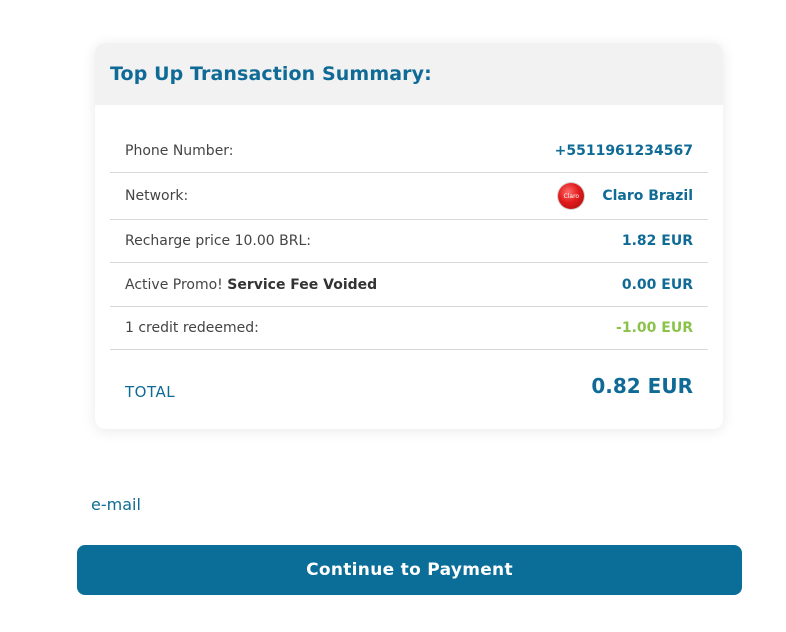  What do you see at coordinates (623, 150) in the screenshot?
I see `phone-number-value: +5511961234567` at bounding box center [623, 150].